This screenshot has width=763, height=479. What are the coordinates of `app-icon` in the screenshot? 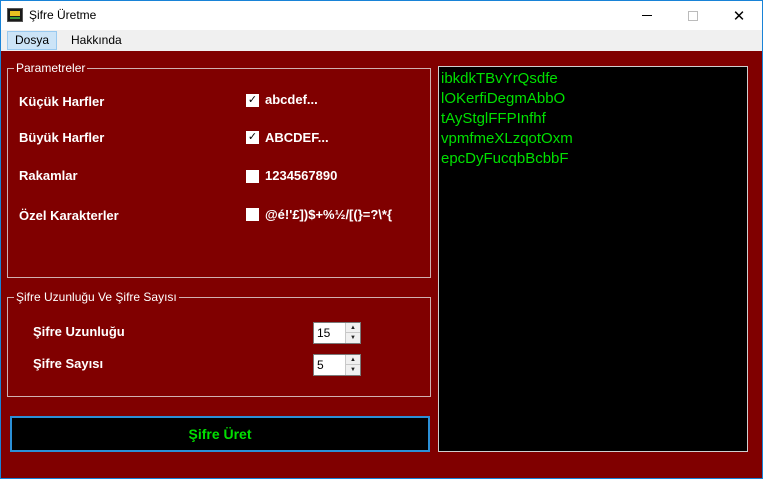 It's located at (15, 15).